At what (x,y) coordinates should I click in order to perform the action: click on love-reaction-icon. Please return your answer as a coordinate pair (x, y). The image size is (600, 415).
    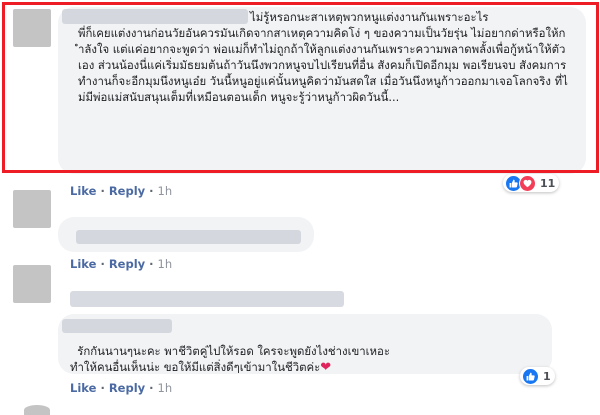
    Looking at the image, I should click on (527, 183).